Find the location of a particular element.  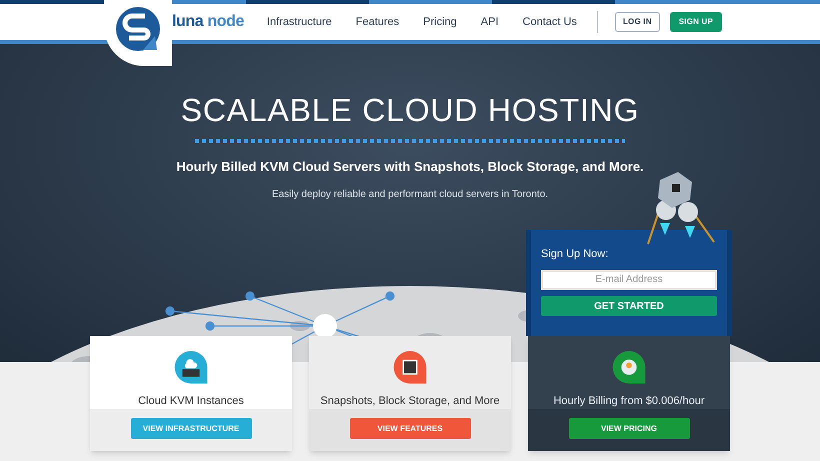

nav-link: API is located at coordinates (490, 22).